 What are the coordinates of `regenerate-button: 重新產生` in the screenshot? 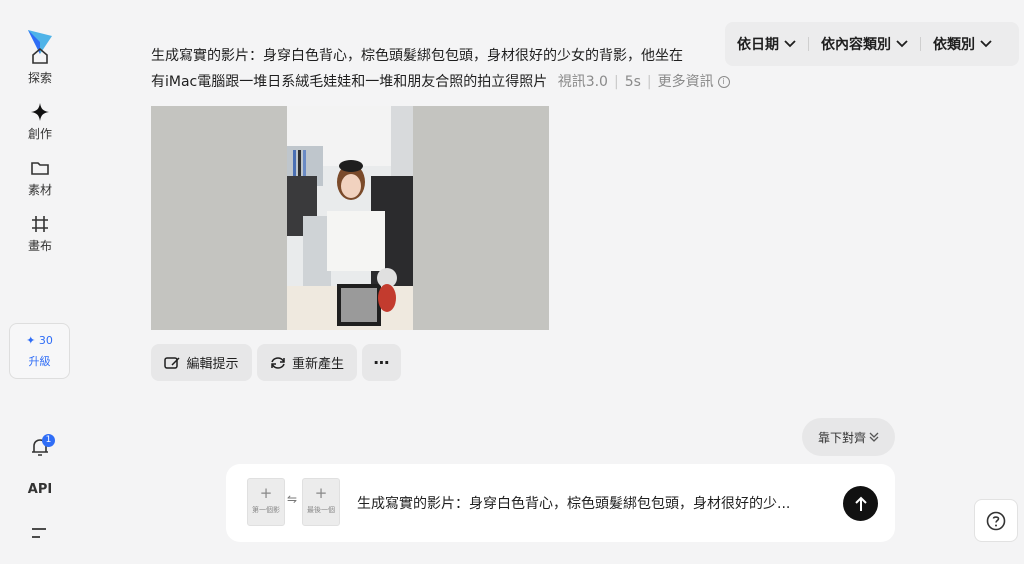 It's located at (307, 362).